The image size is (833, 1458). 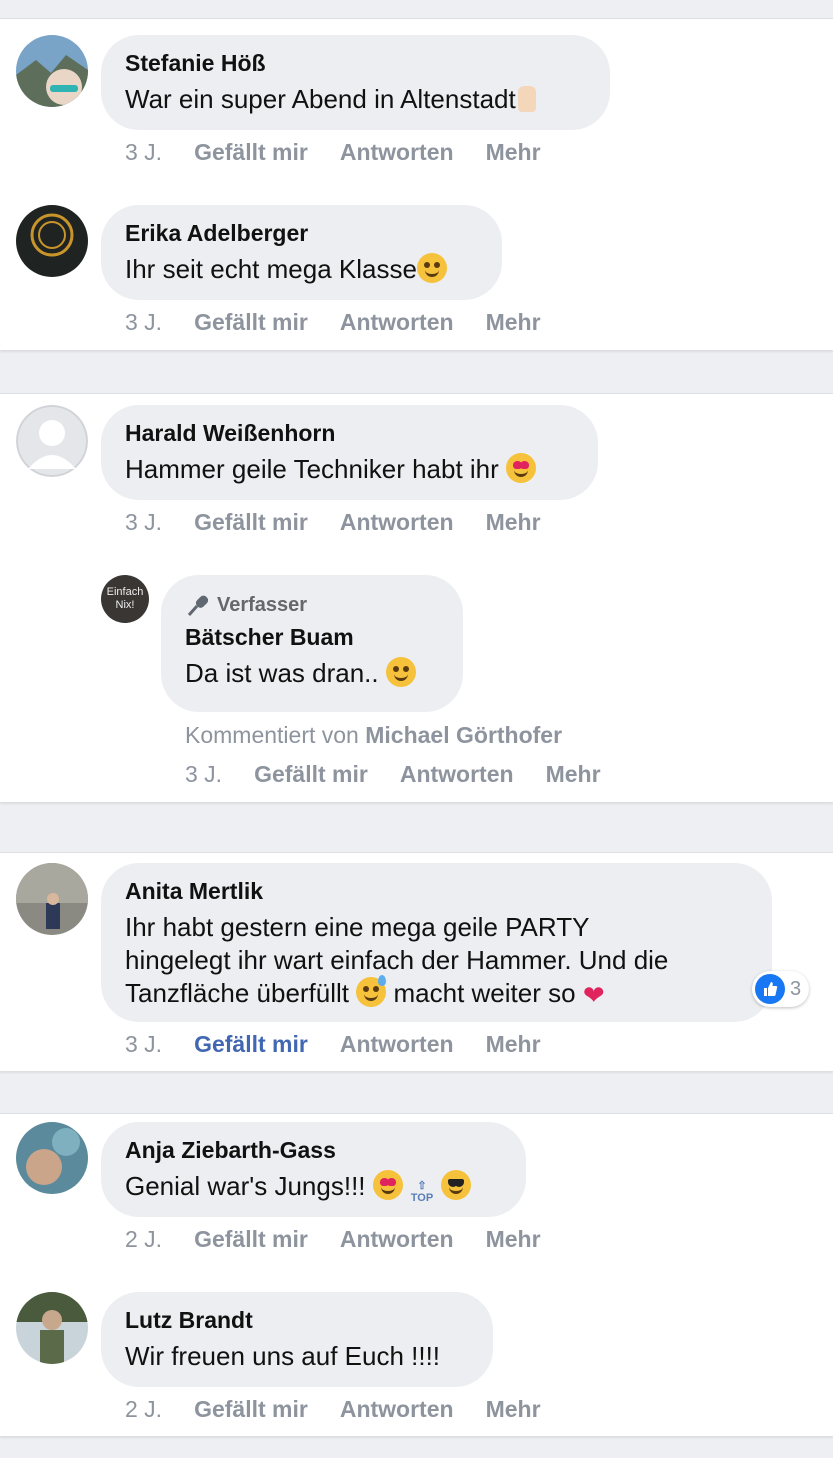 I want to click on microphone-icon, so click(x=198, y=605).